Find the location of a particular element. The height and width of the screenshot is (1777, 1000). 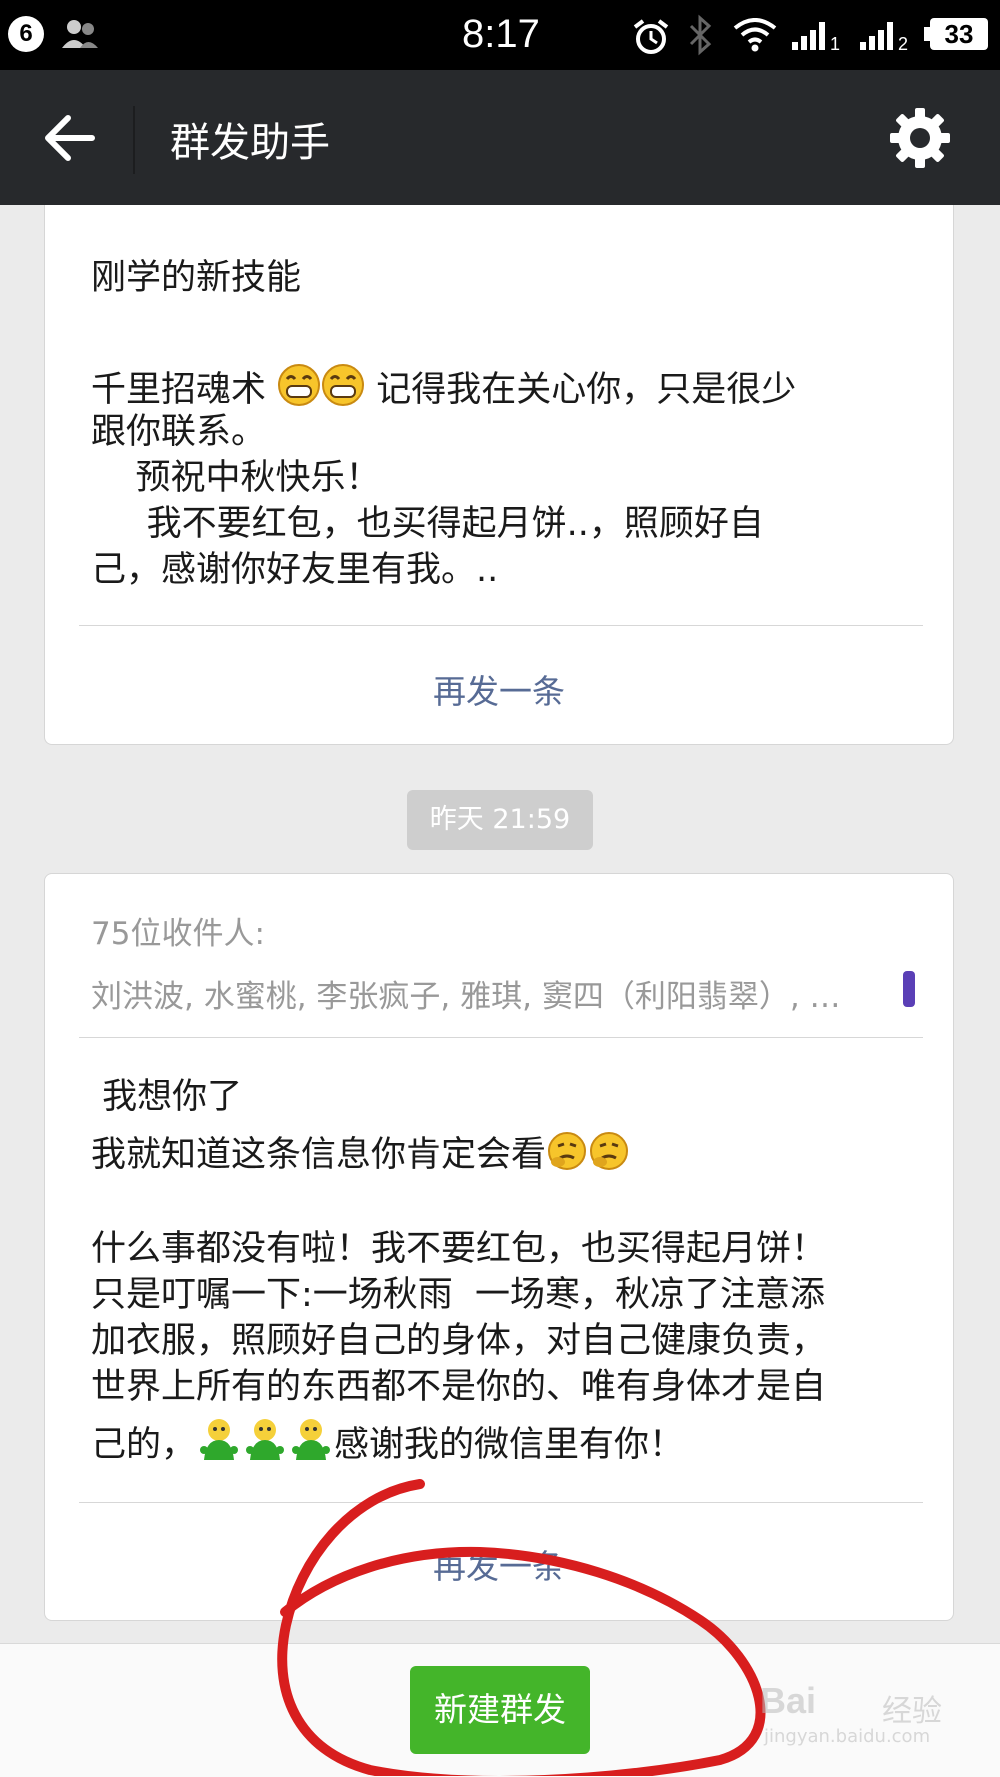

message-line: 跟你联系。 is located at coordinates (179, 432).